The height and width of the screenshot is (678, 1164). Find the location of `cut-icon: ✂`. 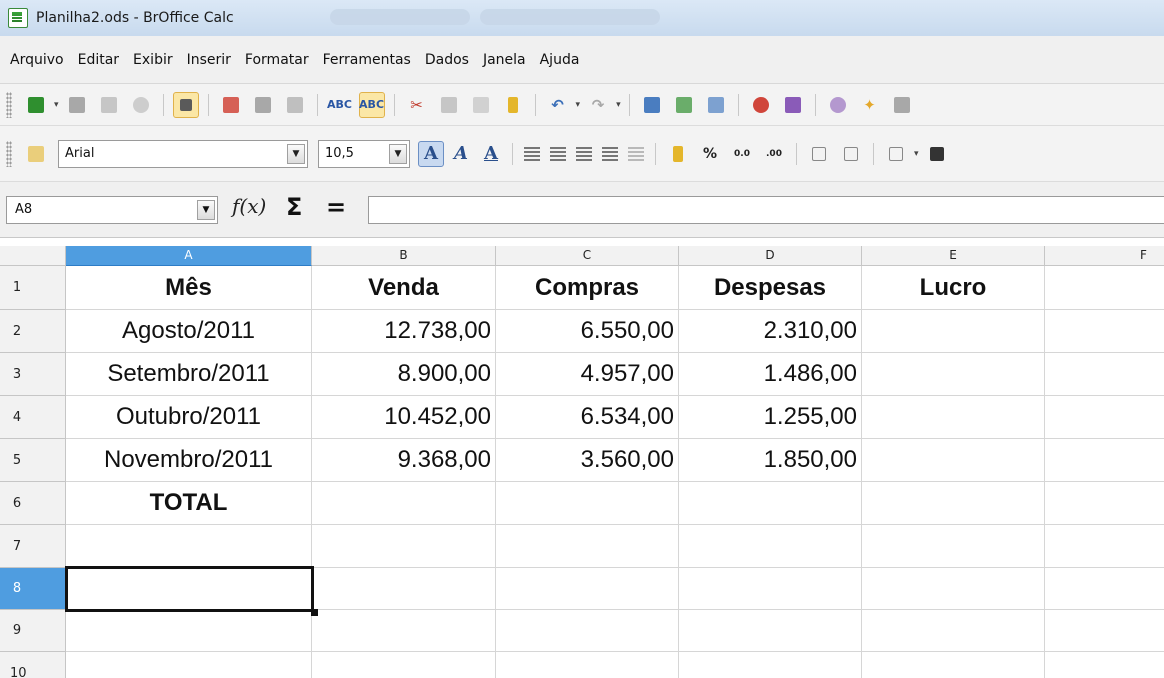

cut-icon: ✂ is located at coordinates (417, 105).